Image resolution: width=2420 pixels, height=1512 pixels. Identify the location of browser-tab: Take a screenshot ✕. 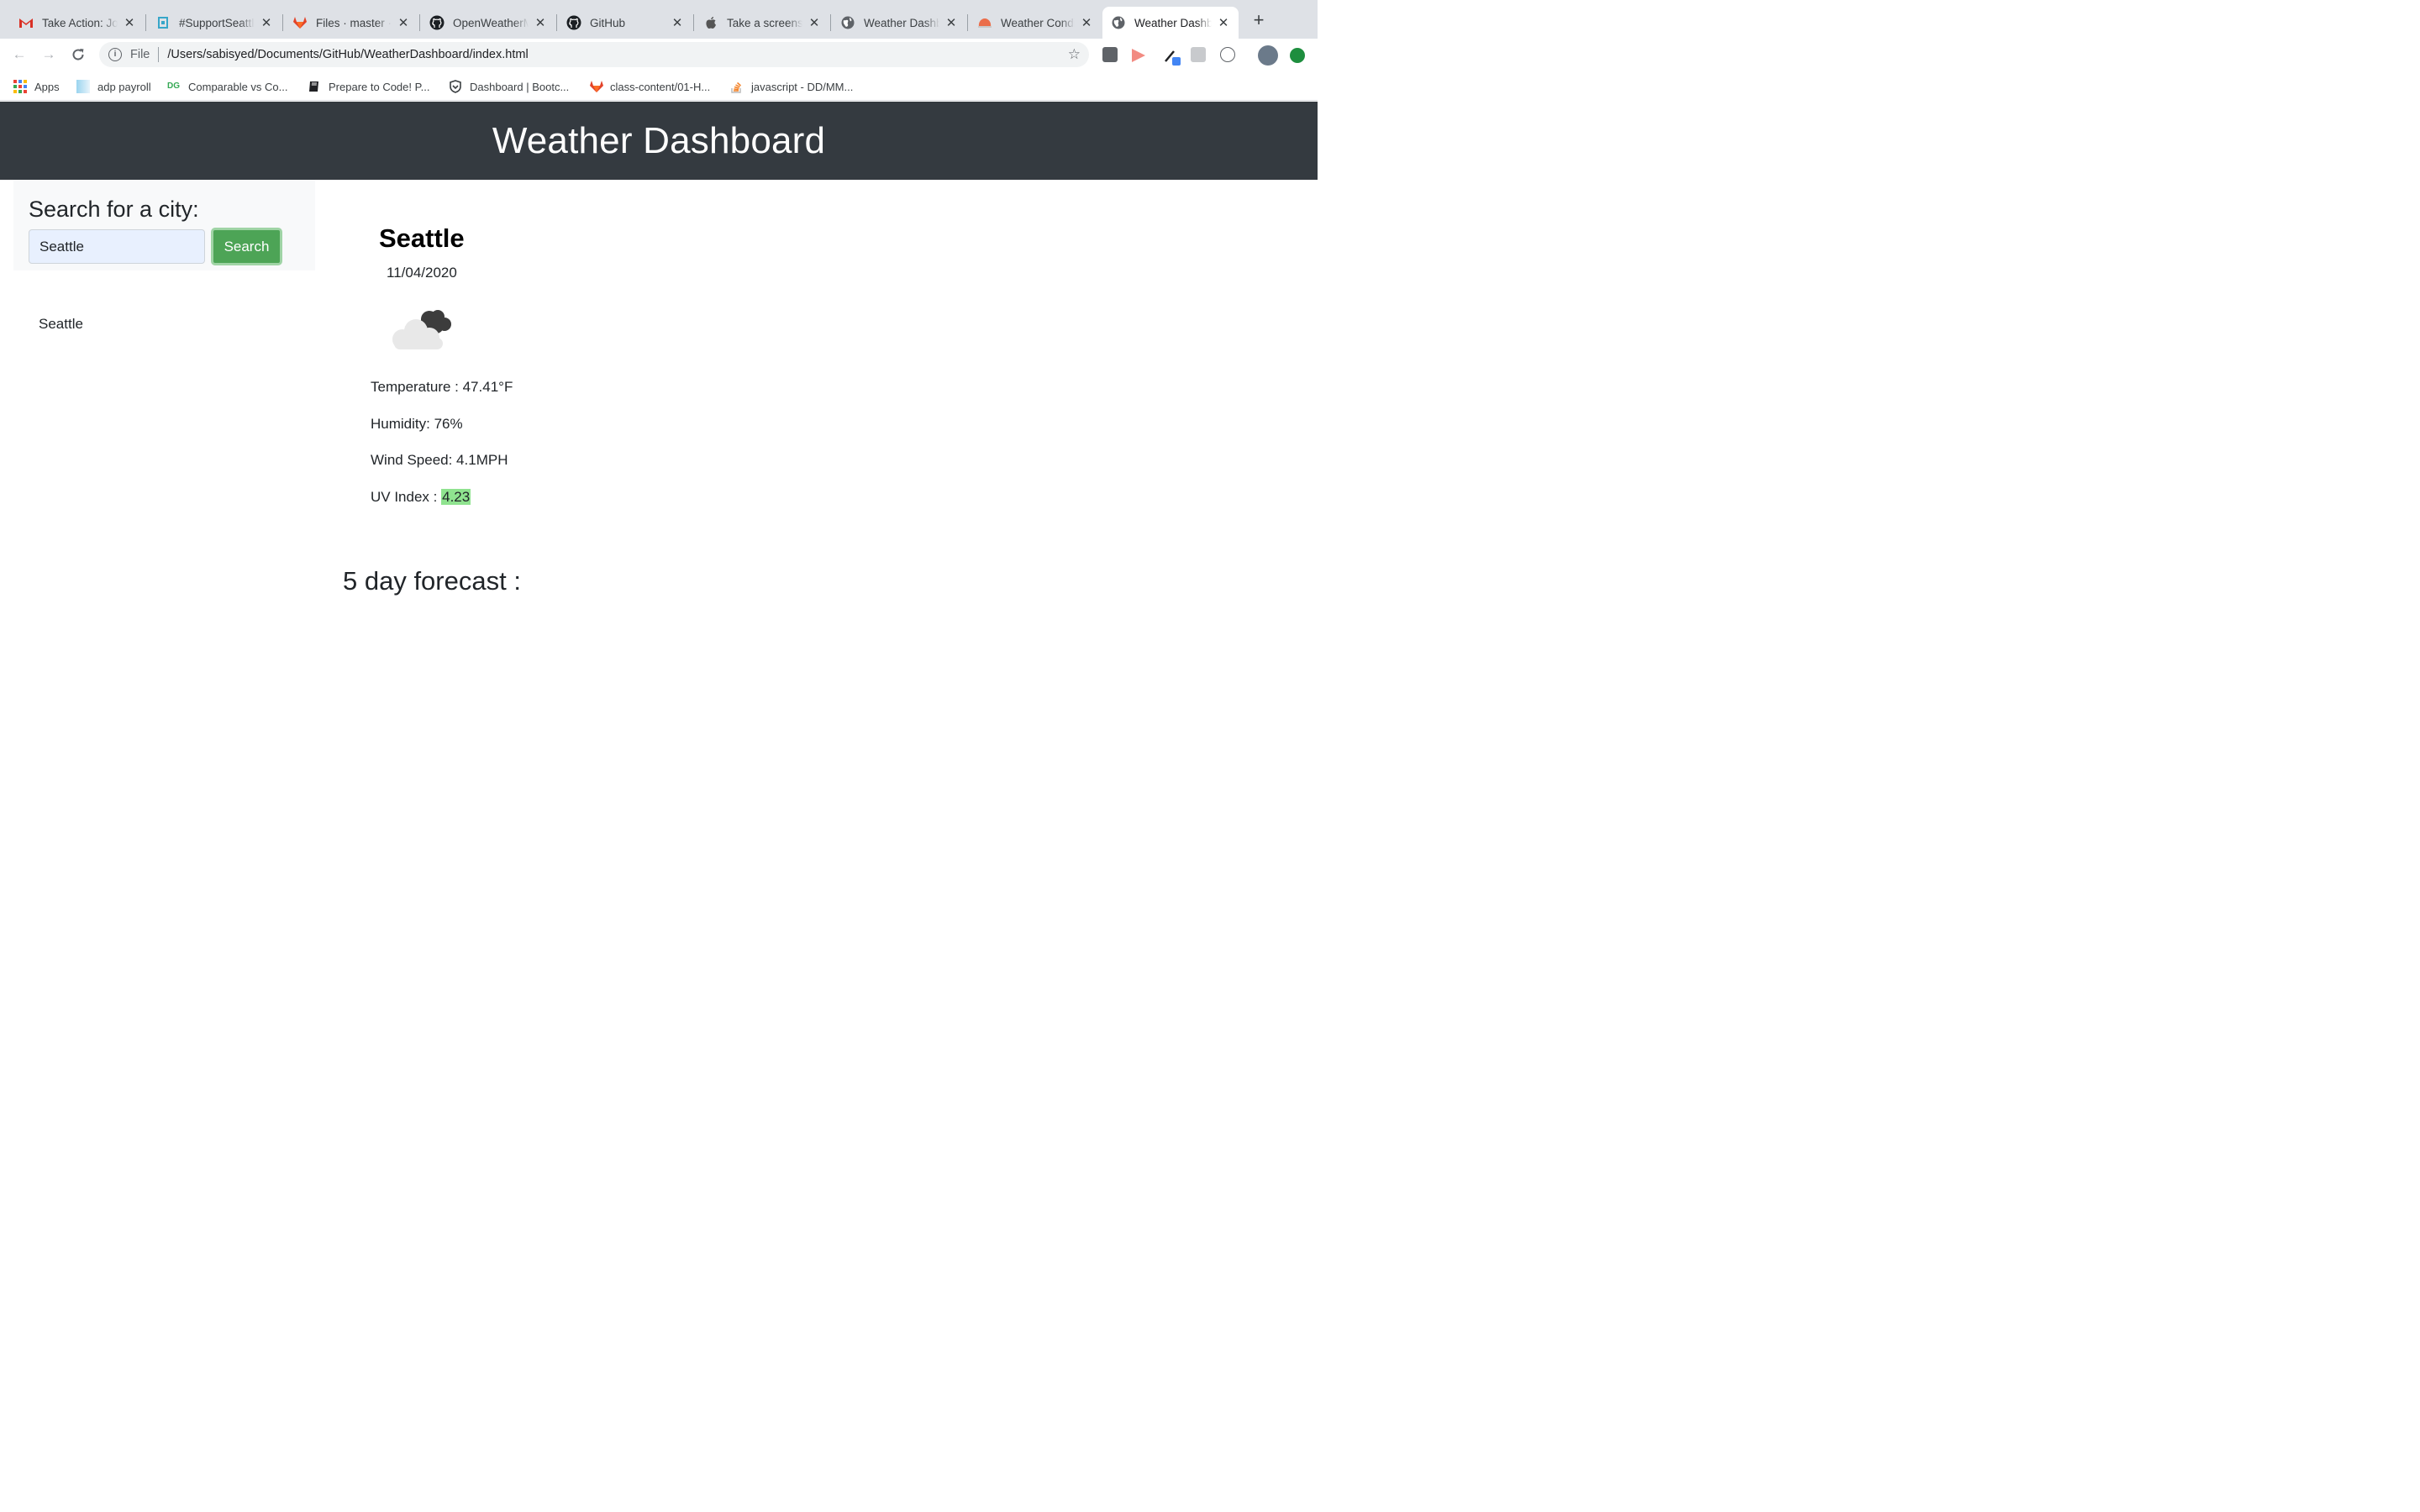
(762, 23).